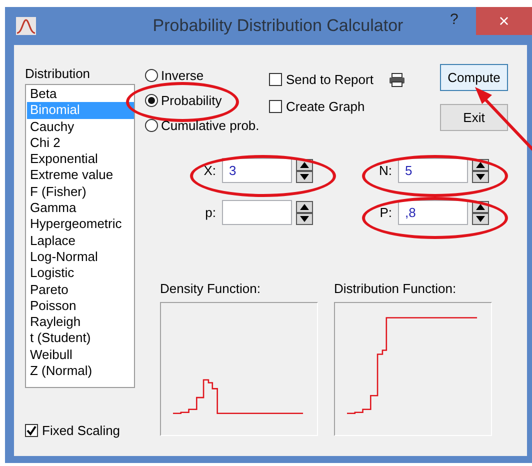  What do you see at coordinates (474, 117) in the screenshot?
I see `dialog-button: Exit` at bounding box center [474, 117].